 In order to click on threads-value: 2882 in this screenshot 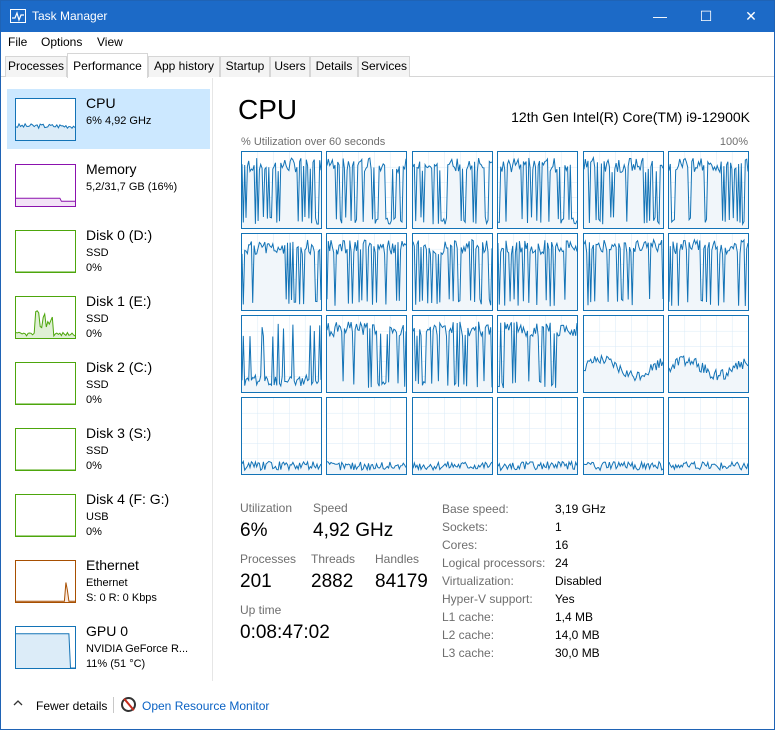, I will do `click(332, 581)`.